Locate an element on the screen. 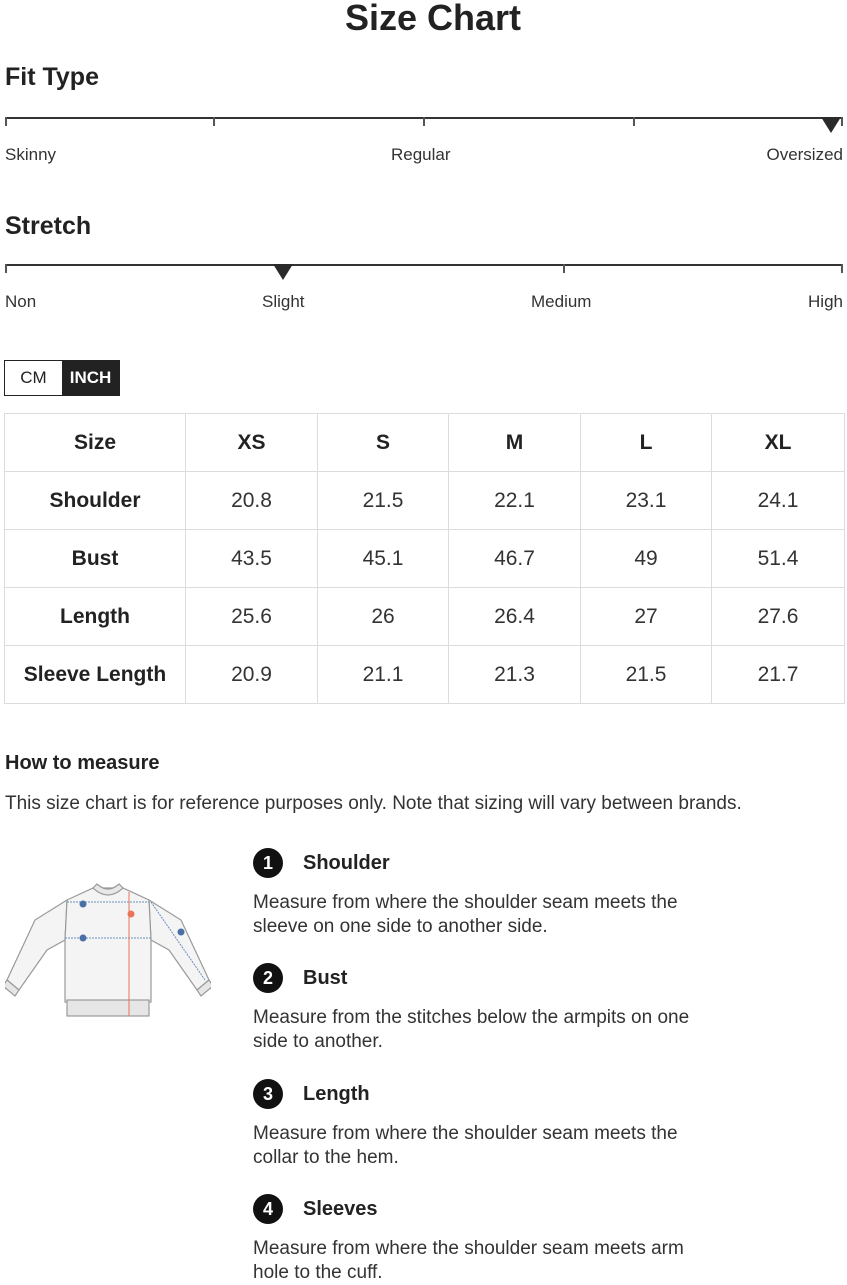  stretch-scale-line is located at coordinates (424, 265).